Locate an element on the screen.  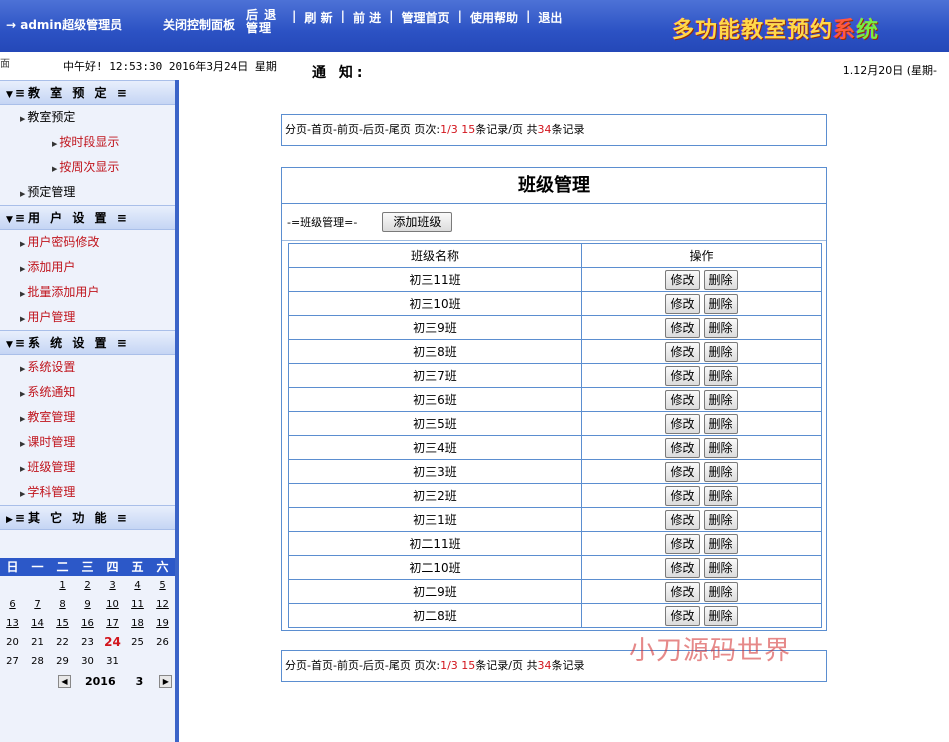
calendar-day: 5 is located at coordinates (162, 585).